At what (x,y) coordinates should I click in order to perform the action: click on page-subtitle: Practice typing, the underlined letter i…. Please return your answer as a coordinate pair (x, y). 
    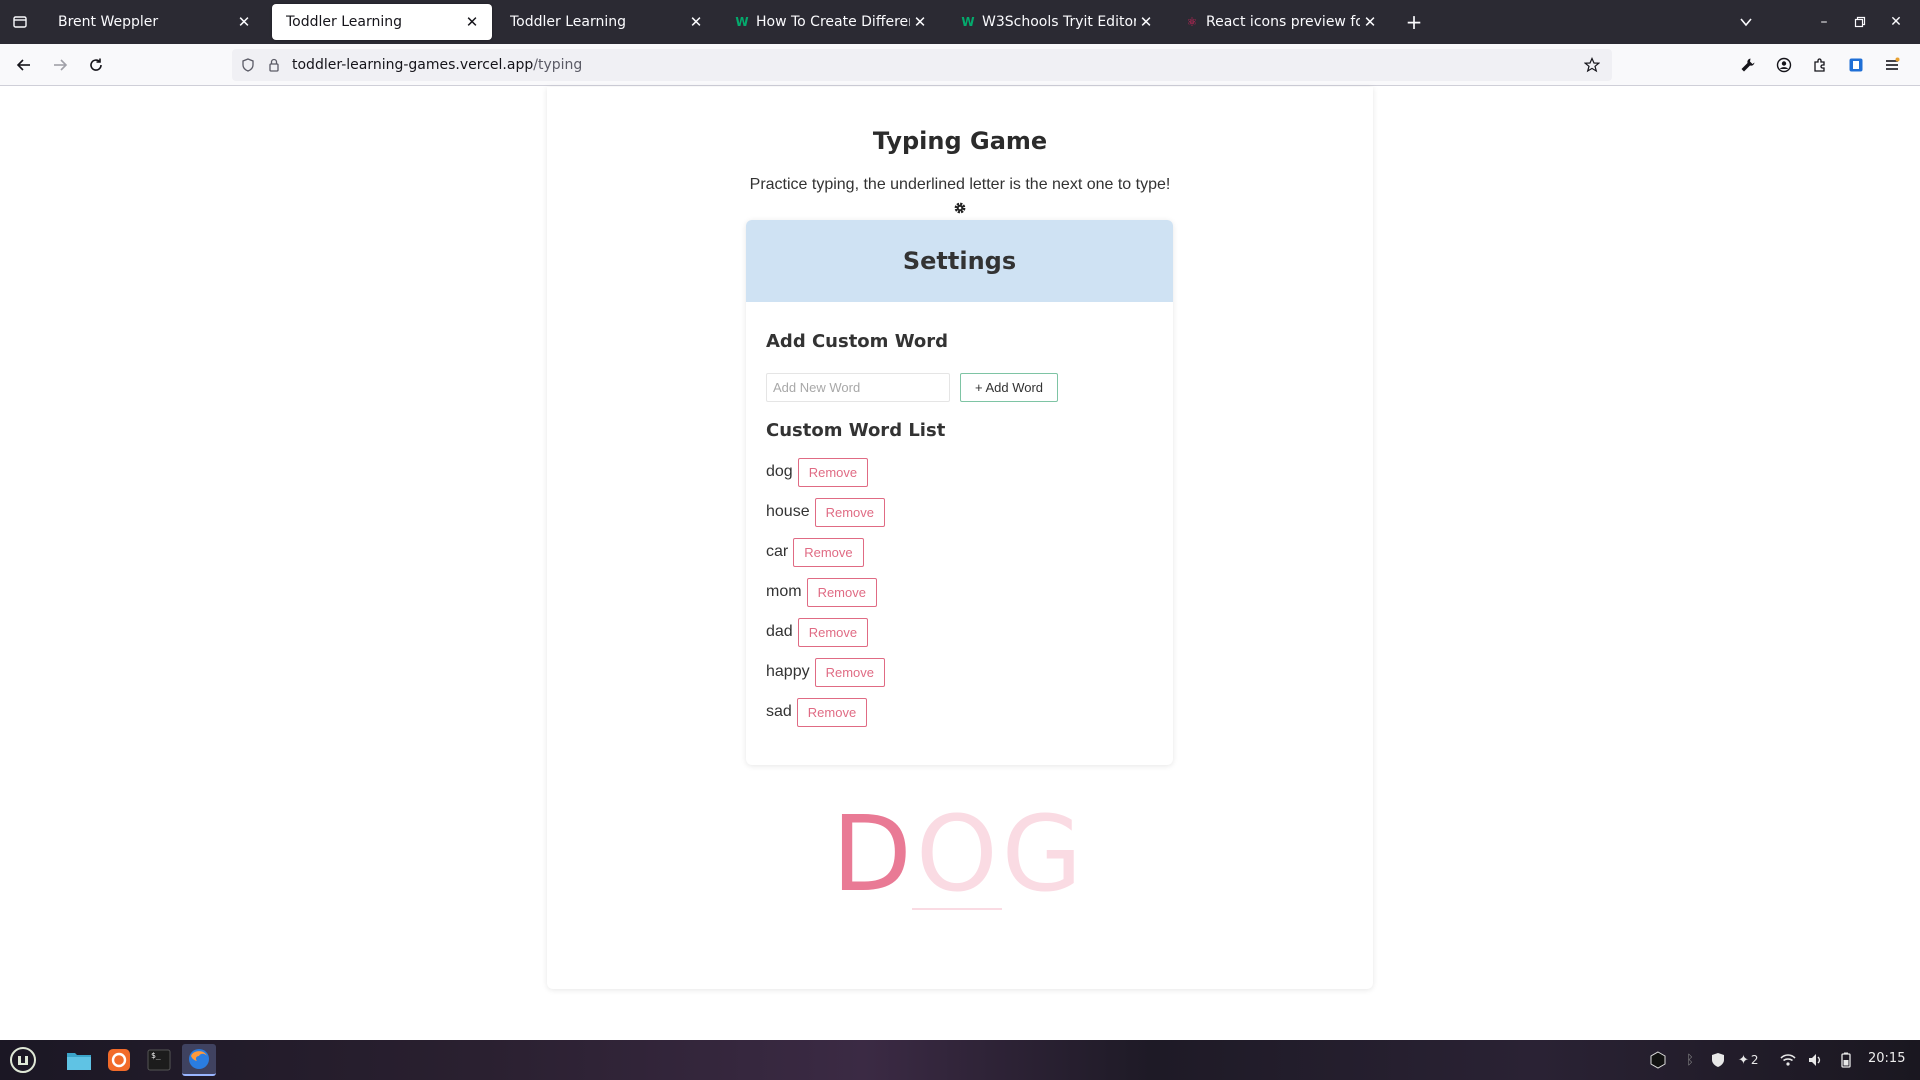
    Looking at the image, I should click on (960, 184).